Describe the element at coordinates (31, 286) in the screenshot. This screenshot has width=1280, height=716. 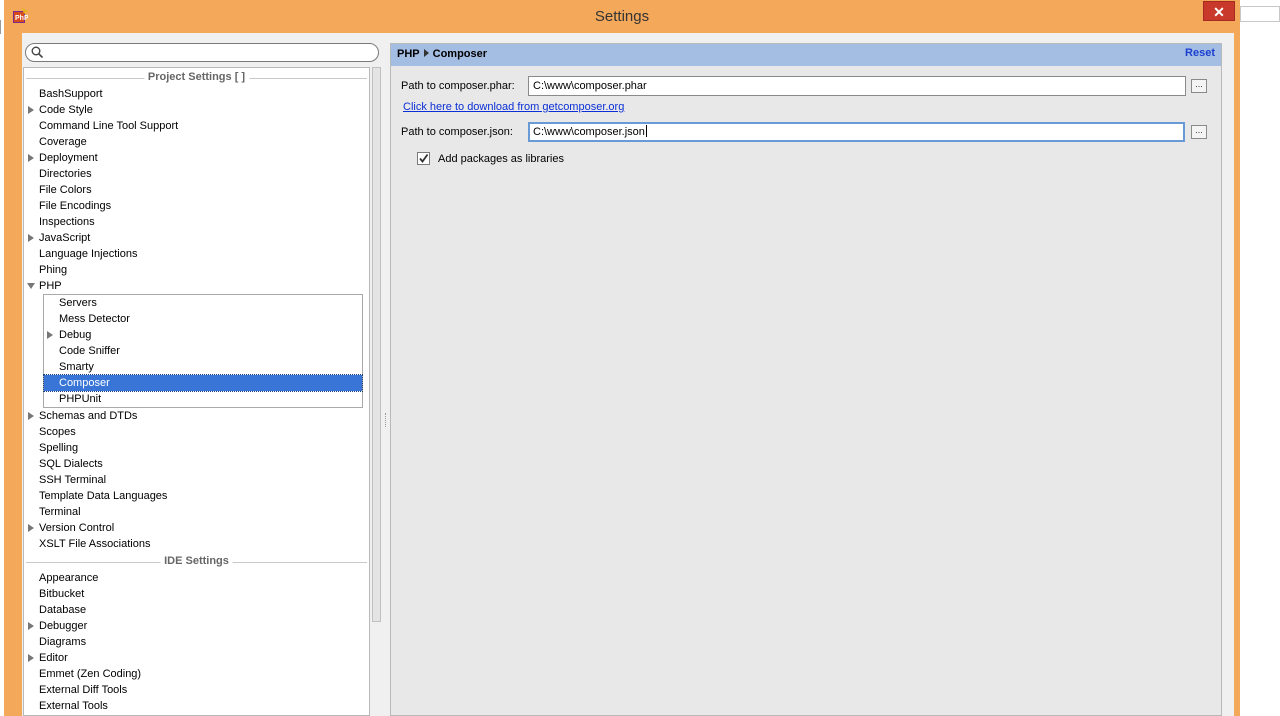
I see `expand-arrow-down-icon` at that location.